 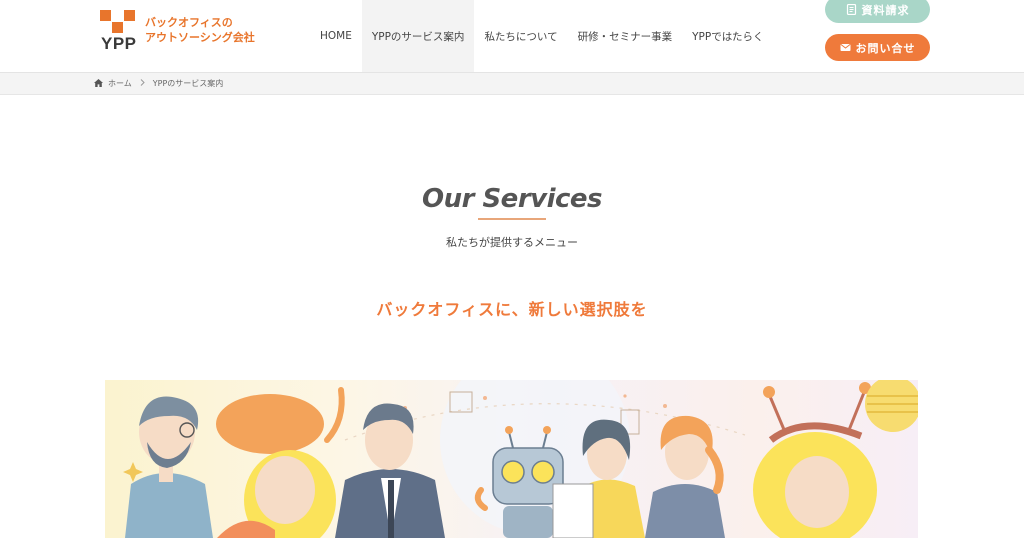 What do you see at coordinates (520, 36) in the screenshot?
I see `nav-item-about: 私たちについて` at bounding box center [520, 36].